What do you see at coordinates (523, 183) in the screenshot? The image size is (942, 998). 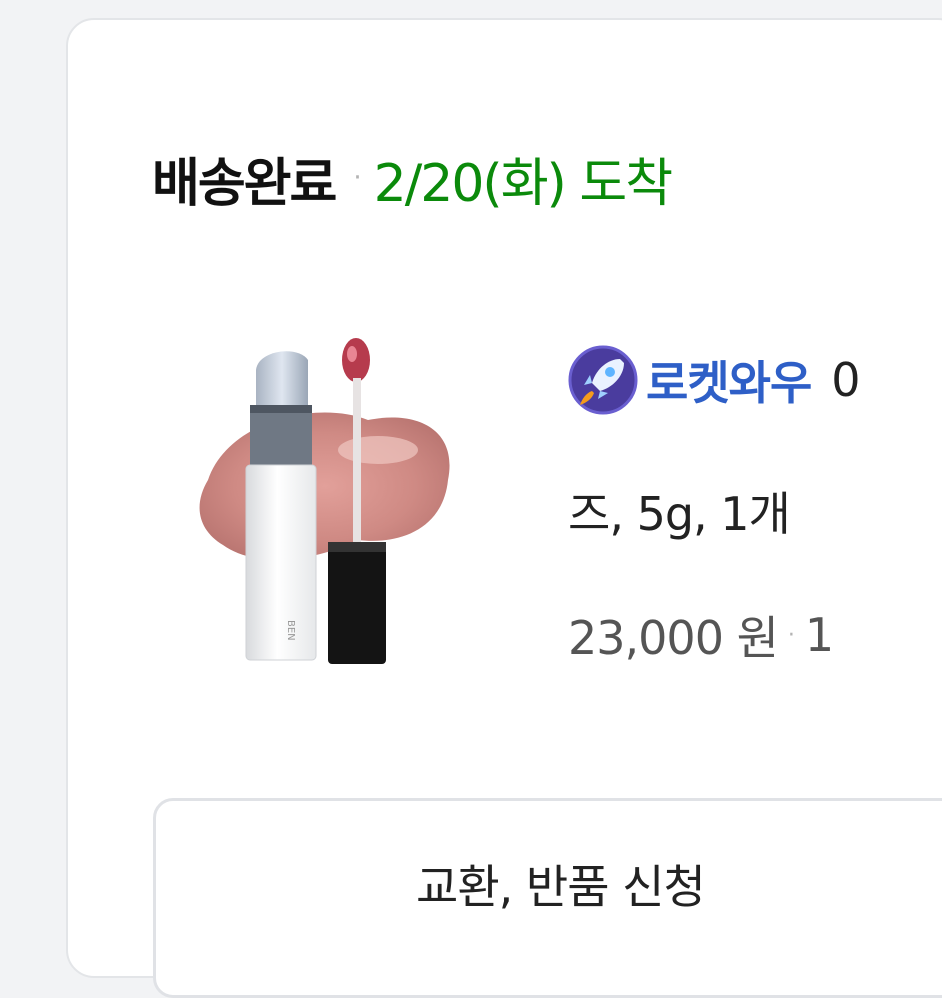 I see `arrival-date: 2/20(화) 도착` at bounding box center [523, 183].